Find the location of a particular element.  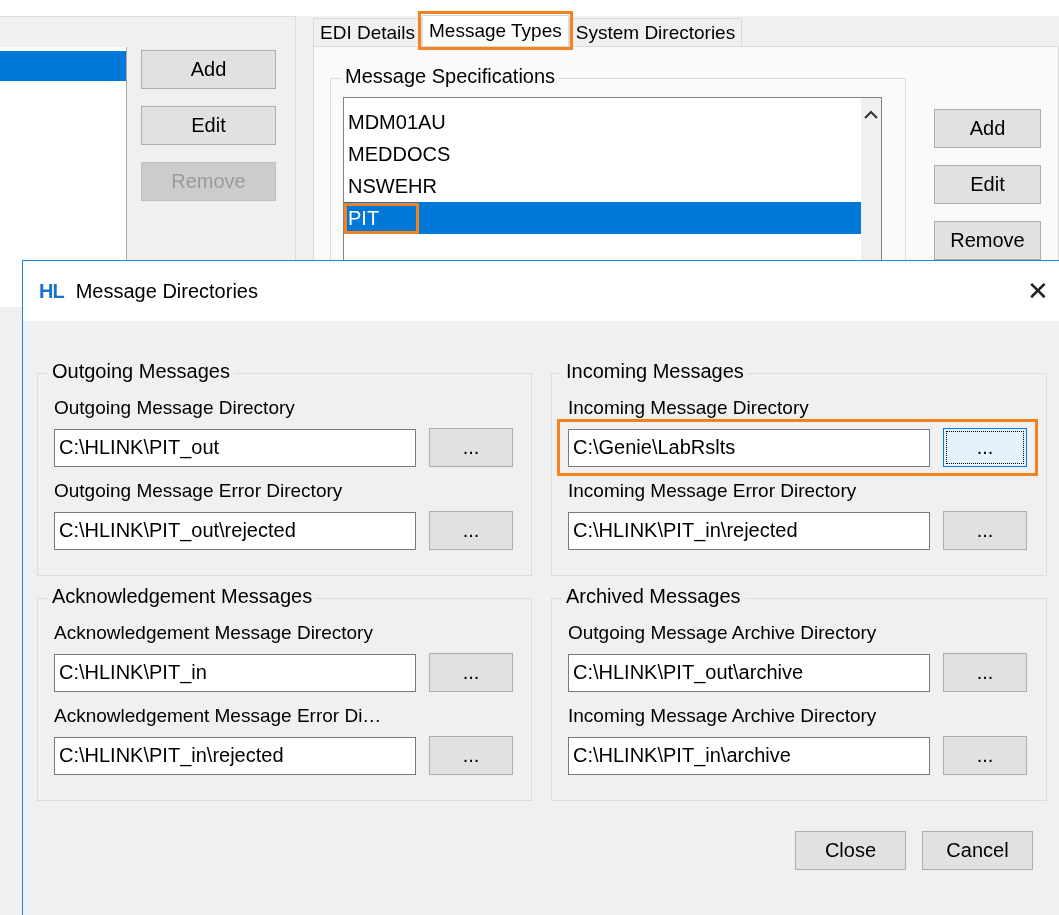

tab: System Directories is located at coordinates (655, 32).